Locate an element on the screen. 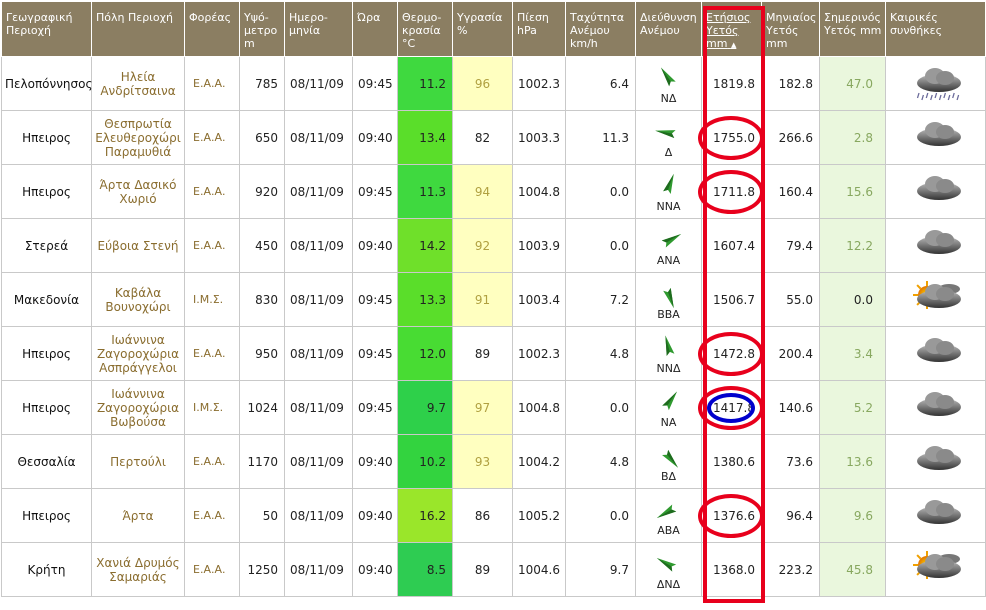 The image size is (986, 610). humidity-cell: 97 is located at coordinates (482, 407).